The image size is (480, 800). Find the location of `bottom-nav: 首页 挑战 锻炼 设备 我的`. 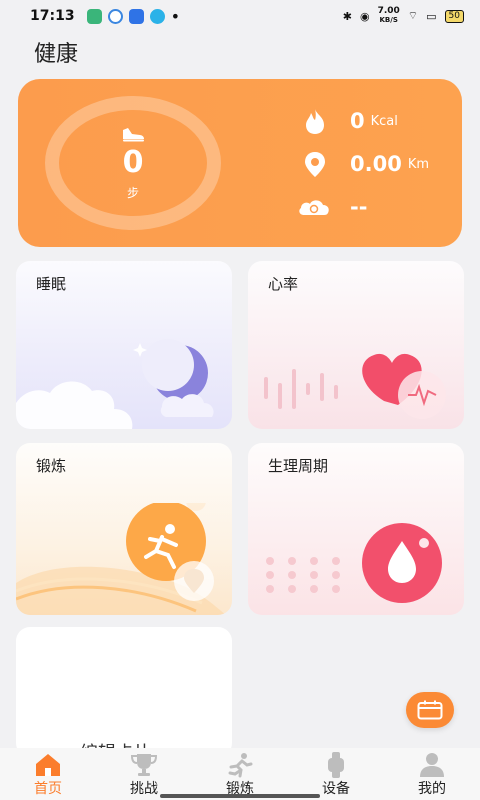

bottom-nav: 首页 挑战 锻炼 设备 我的 is located at coordinates (240, 774).